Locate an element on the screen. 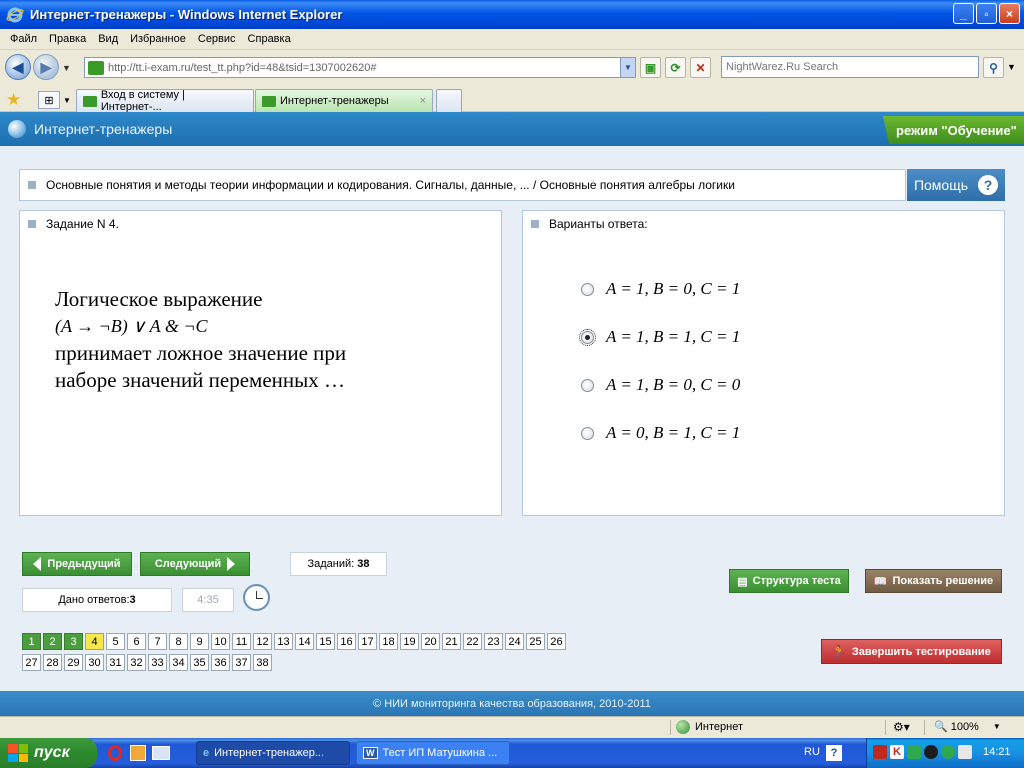 The height and width of the screenshot is (768, 1024). address-dropdown-icon: ▼ is located at coordinates (627, 67).